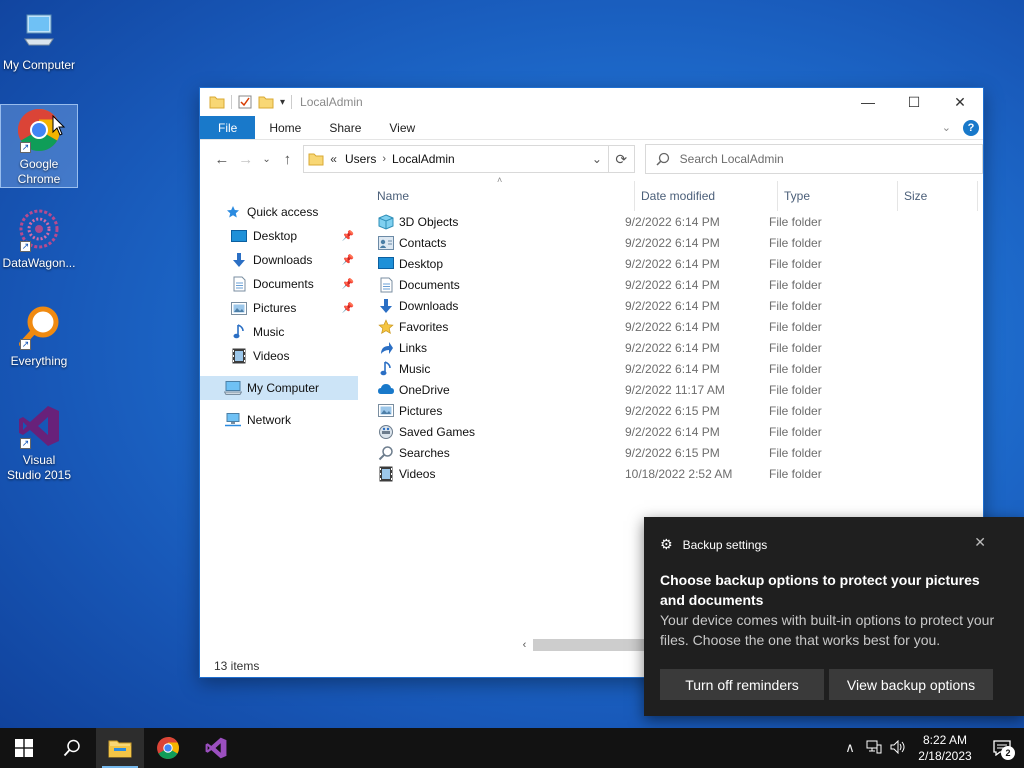 Image resolution: width=1024 pixels, height=768 pixels. Describe the element at coordinates (980, 542) in the screenshot. I see `toast-close-button: ✕` at that location.